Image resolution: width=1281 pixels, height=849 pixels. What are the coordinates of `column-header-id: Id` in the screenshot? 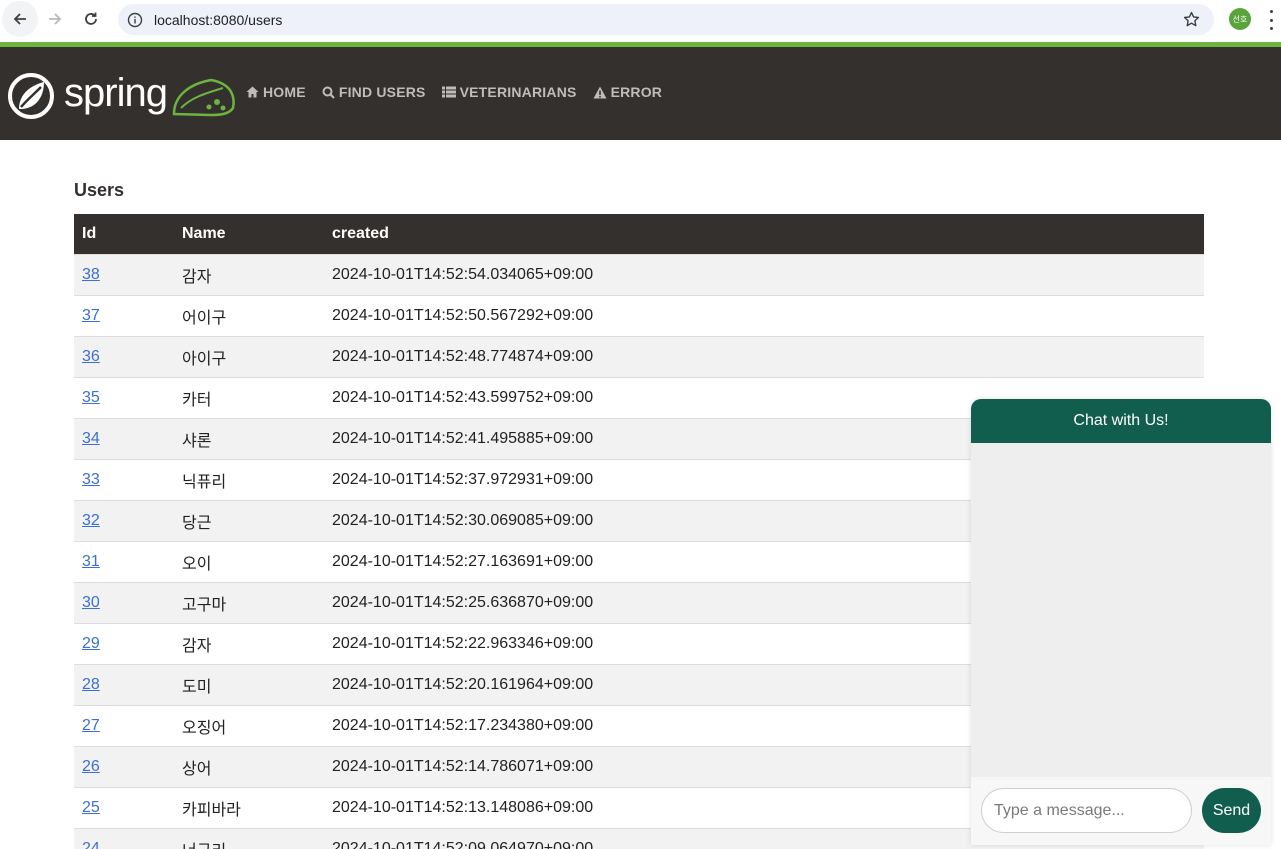 It's located at (89, 233).